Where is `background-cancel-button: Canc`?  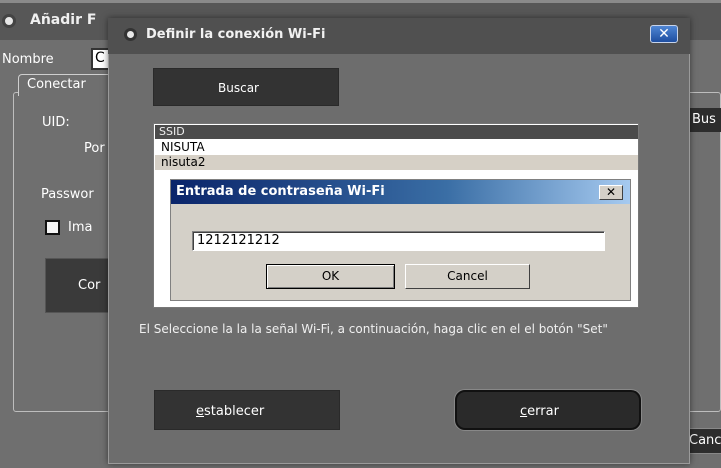 background-cancel-button: Canc is located at coordinates (703, 441).